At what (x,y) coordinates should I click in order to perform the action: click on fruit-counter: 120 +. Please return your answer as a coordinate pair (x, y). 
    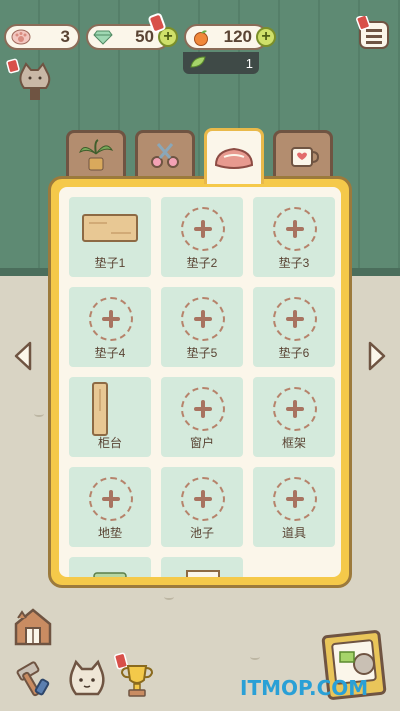
    Looking at the image, I should click on (230, 37).